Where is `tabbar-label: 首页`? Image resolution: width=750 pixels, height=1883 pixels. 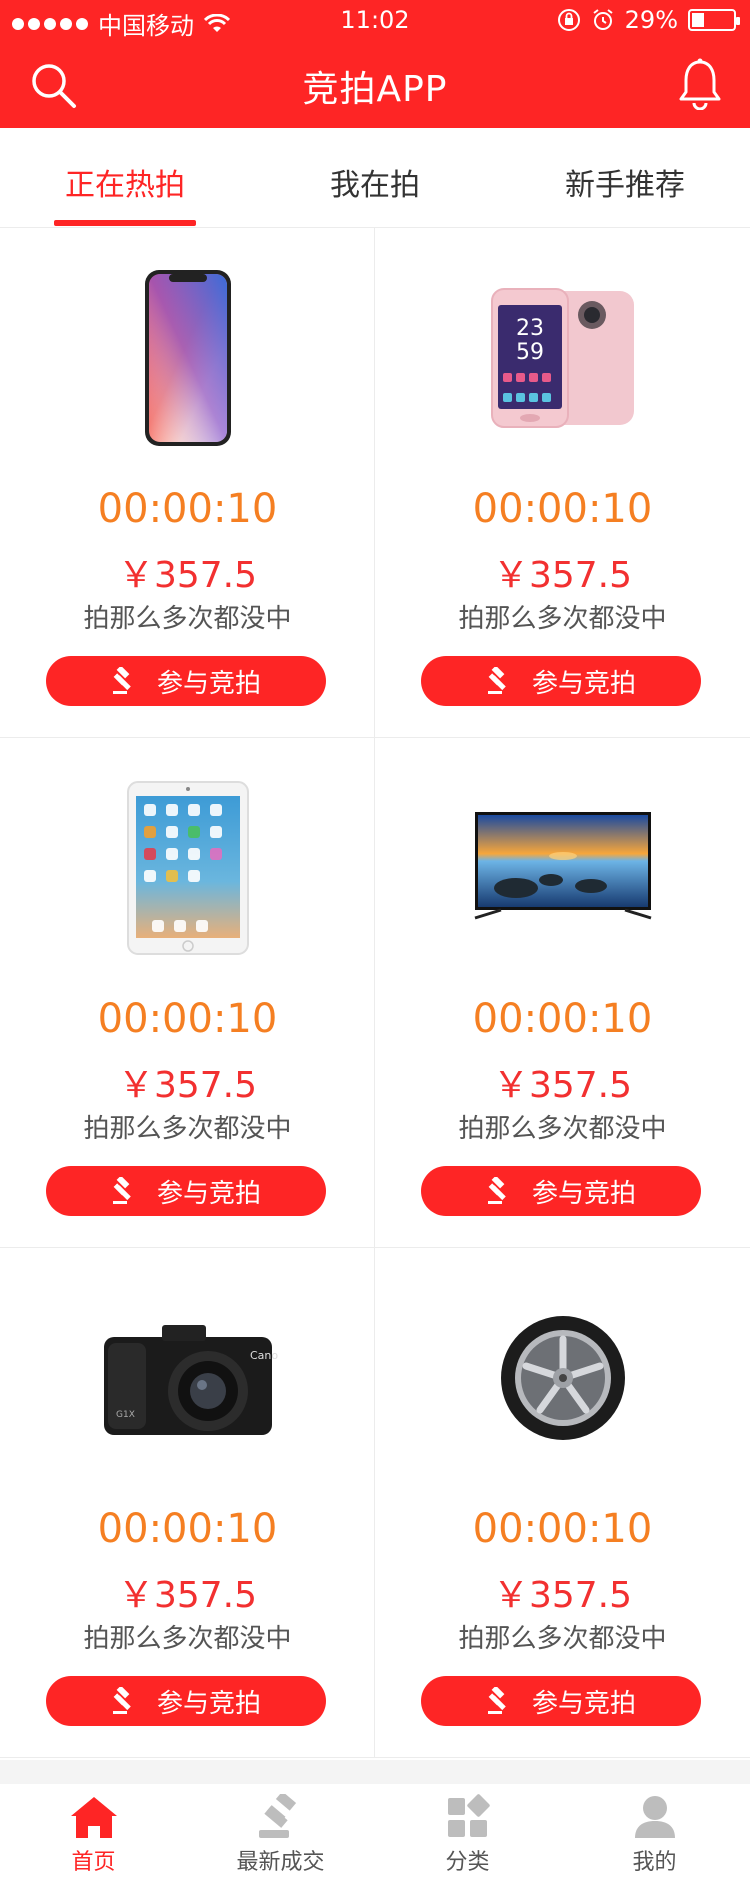
tabbar-label: 首页 is located at coordinates (93, 1862).